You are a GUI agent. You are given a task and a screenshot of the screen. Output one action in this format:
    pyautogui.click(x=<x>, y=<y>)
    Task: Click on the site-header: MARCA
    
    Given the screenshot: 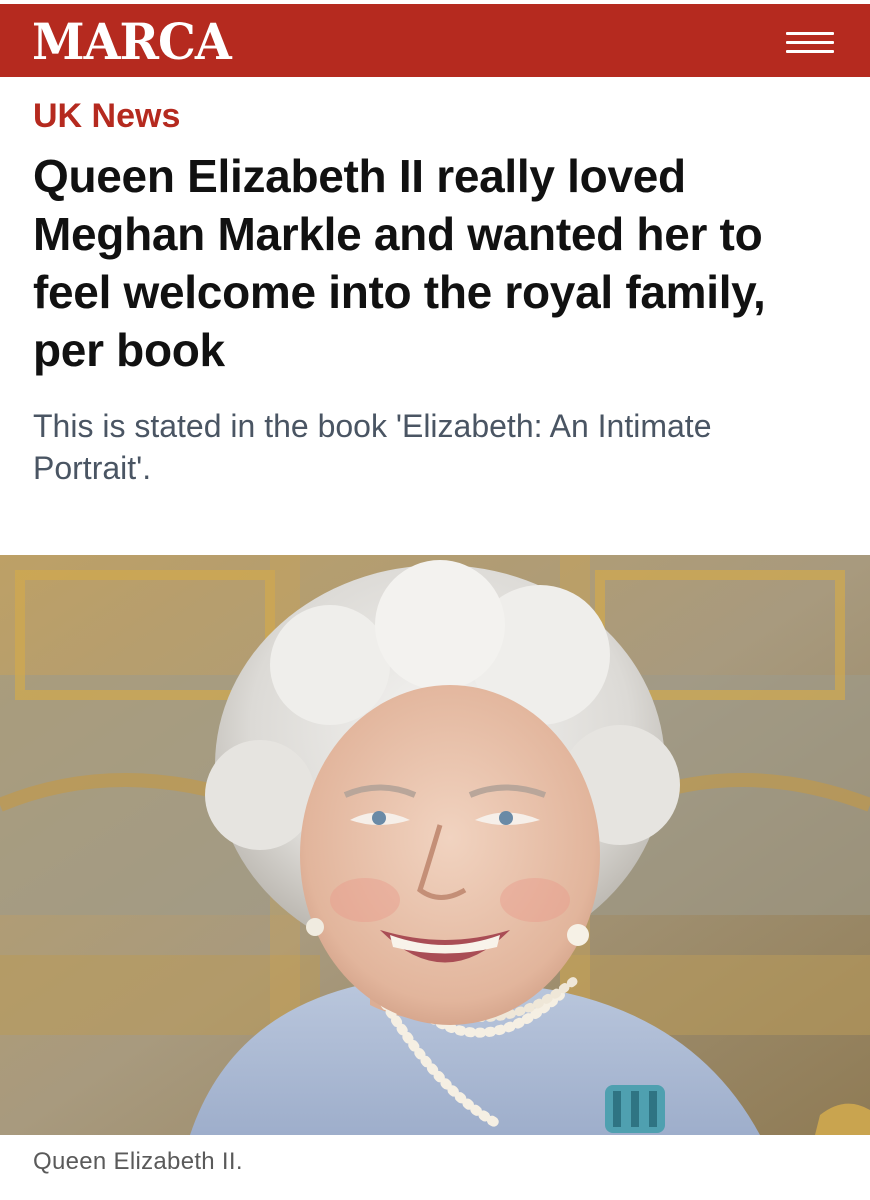 What is the action you would take?
    pyautogui.click(x=435, y=40)
    